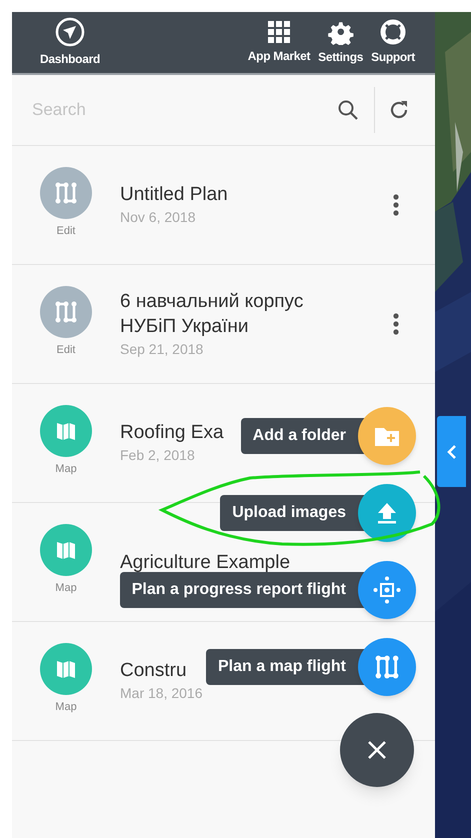  Describe the element at coordinates (158, 217) in the screenshot. I see `plan-date: Nov 6, 2018` at that location.